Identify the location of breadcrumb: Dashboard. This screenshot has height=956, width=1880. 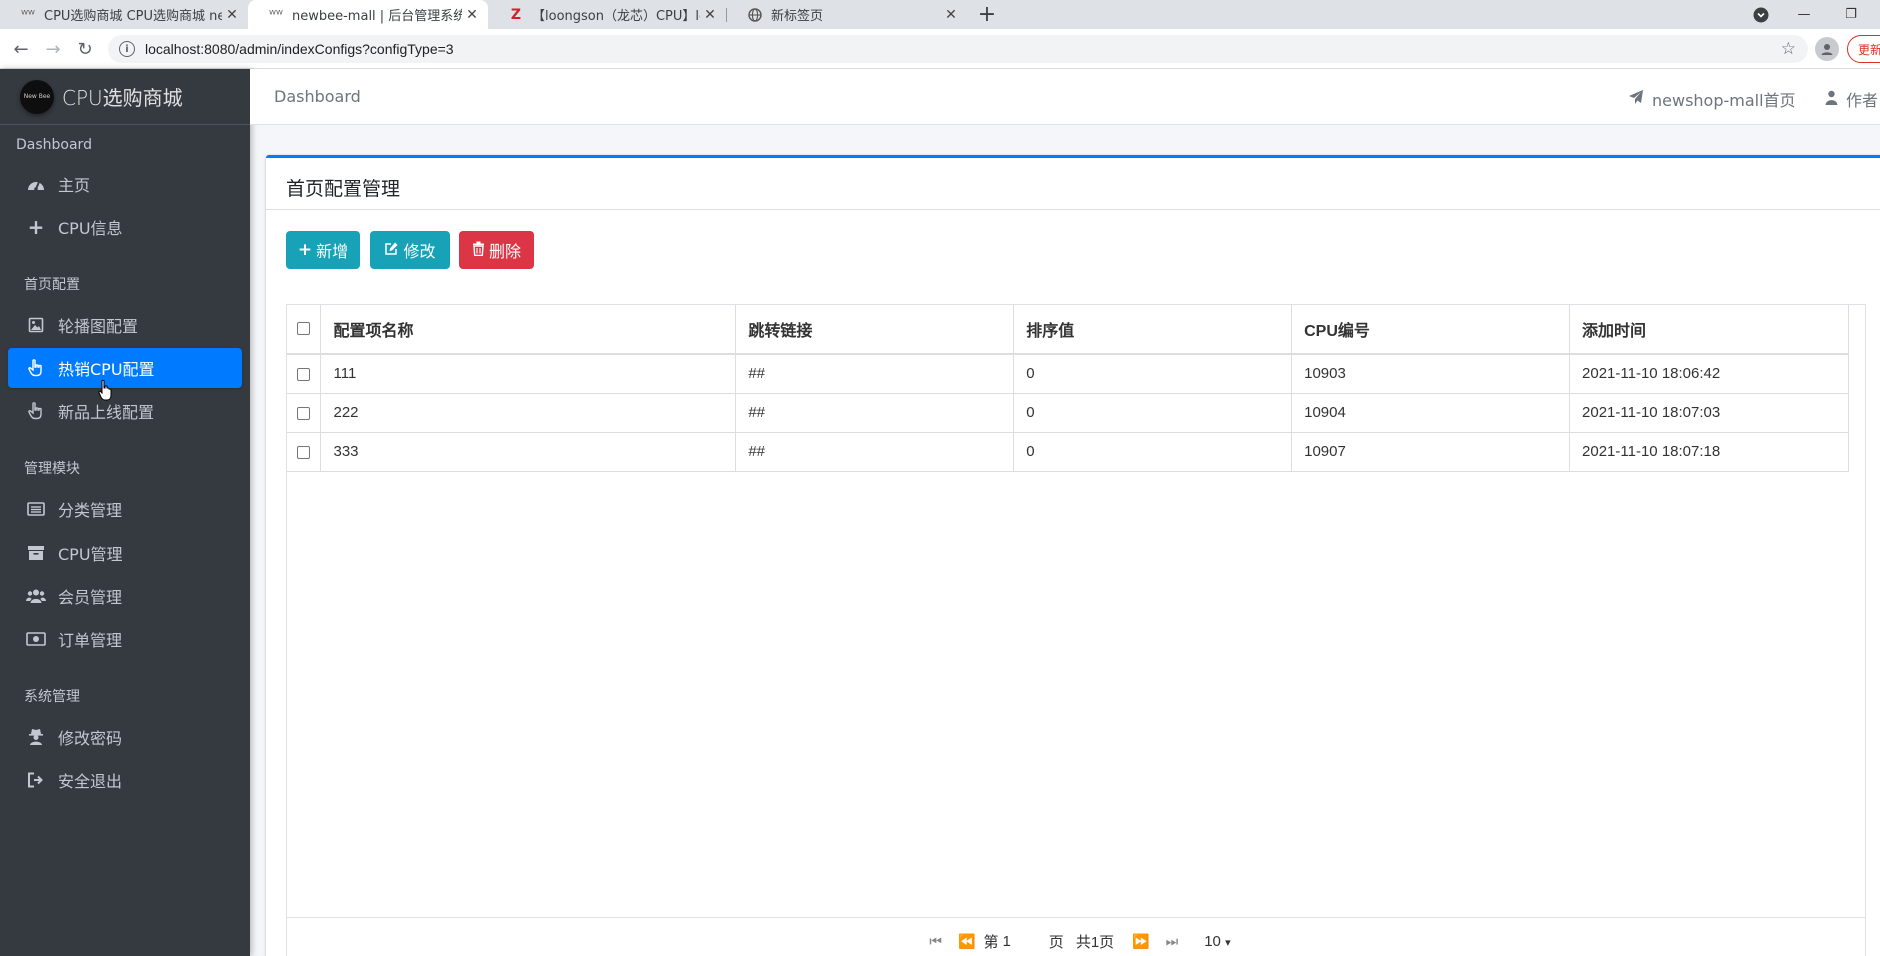
(317, 96).